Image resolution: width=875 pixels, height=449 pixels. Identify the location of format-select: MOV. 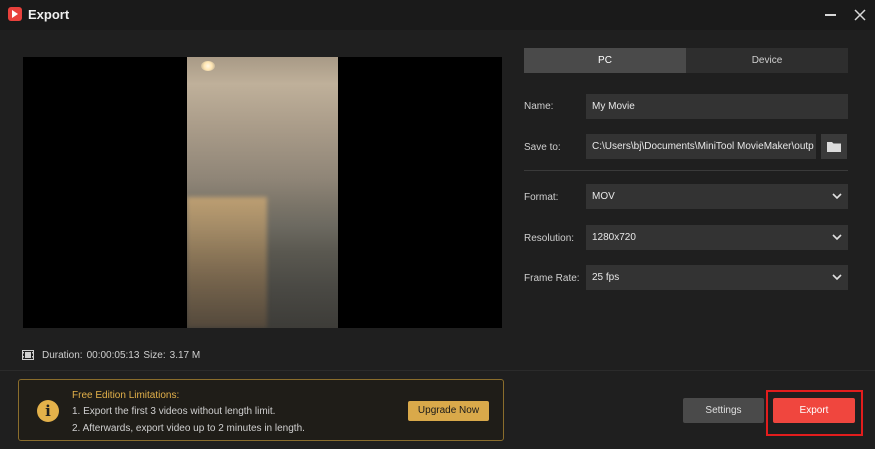
(717, 196).